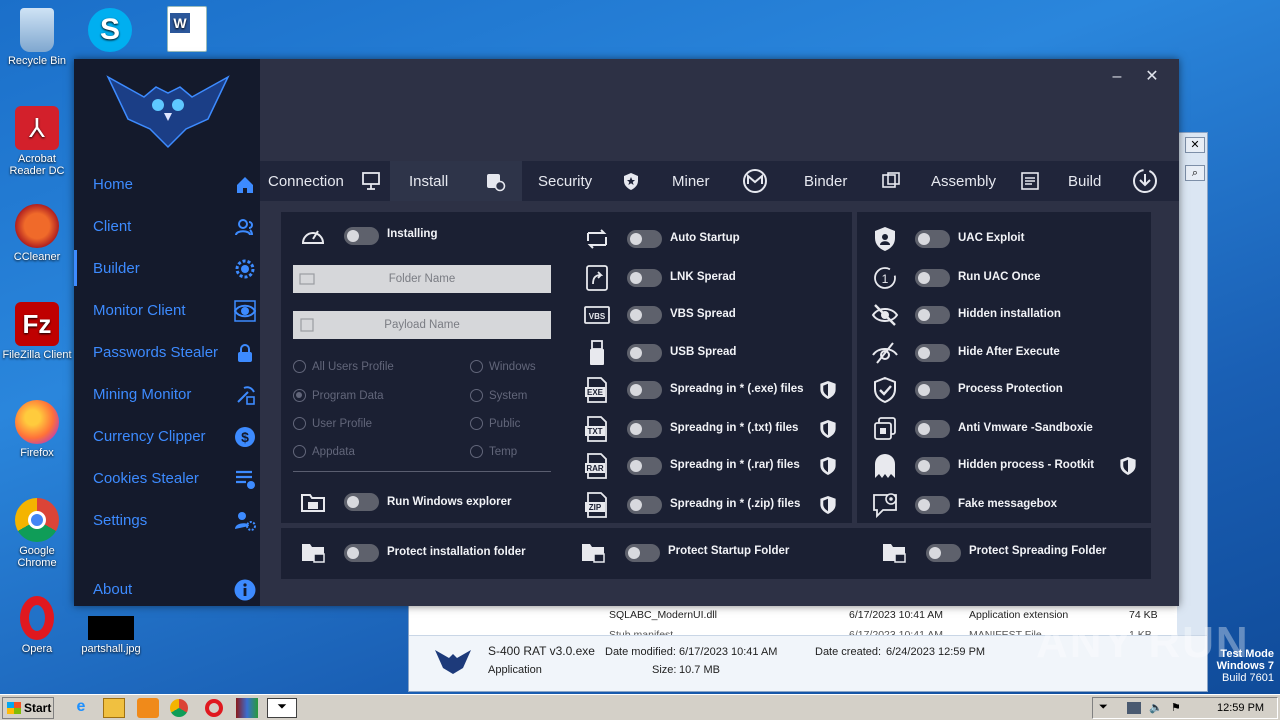 Image resolution: width=1280 pixels, height=720 pixels. What do you see at coordinates (1195, 145) in the screenshot?
I see `explorer-close-button: ✕` at bounding box center [1195, 145].